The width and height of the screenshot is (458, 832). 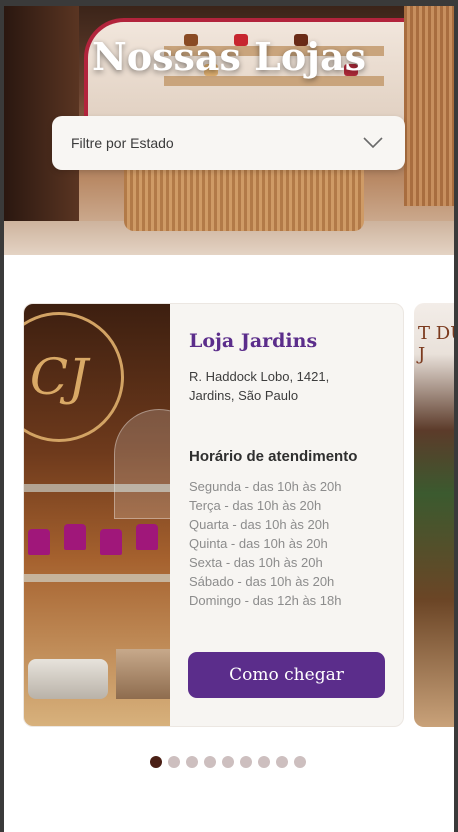 I want to click on state-filter-placeholder: Filtre por Estado, so click(x=122, y=143).